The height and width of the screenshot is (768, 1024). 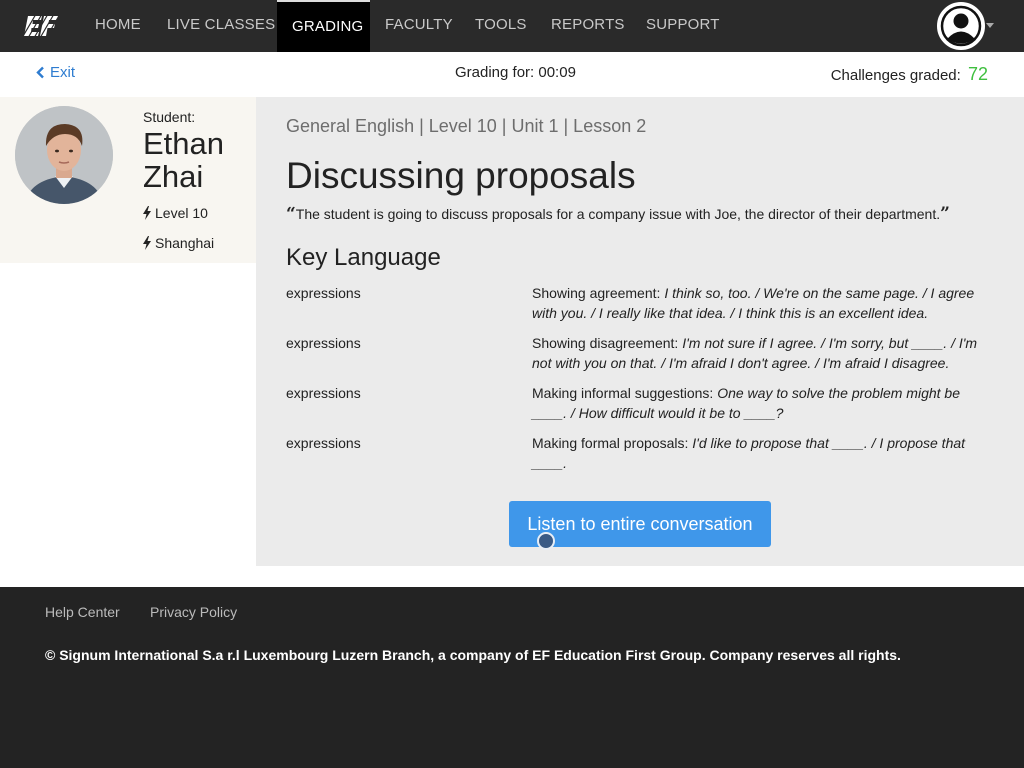 What do you see at coordinates (419, 26) in the screenshot?
I see `nav-faculty: FACULTY` at bounding box center [419, 26].